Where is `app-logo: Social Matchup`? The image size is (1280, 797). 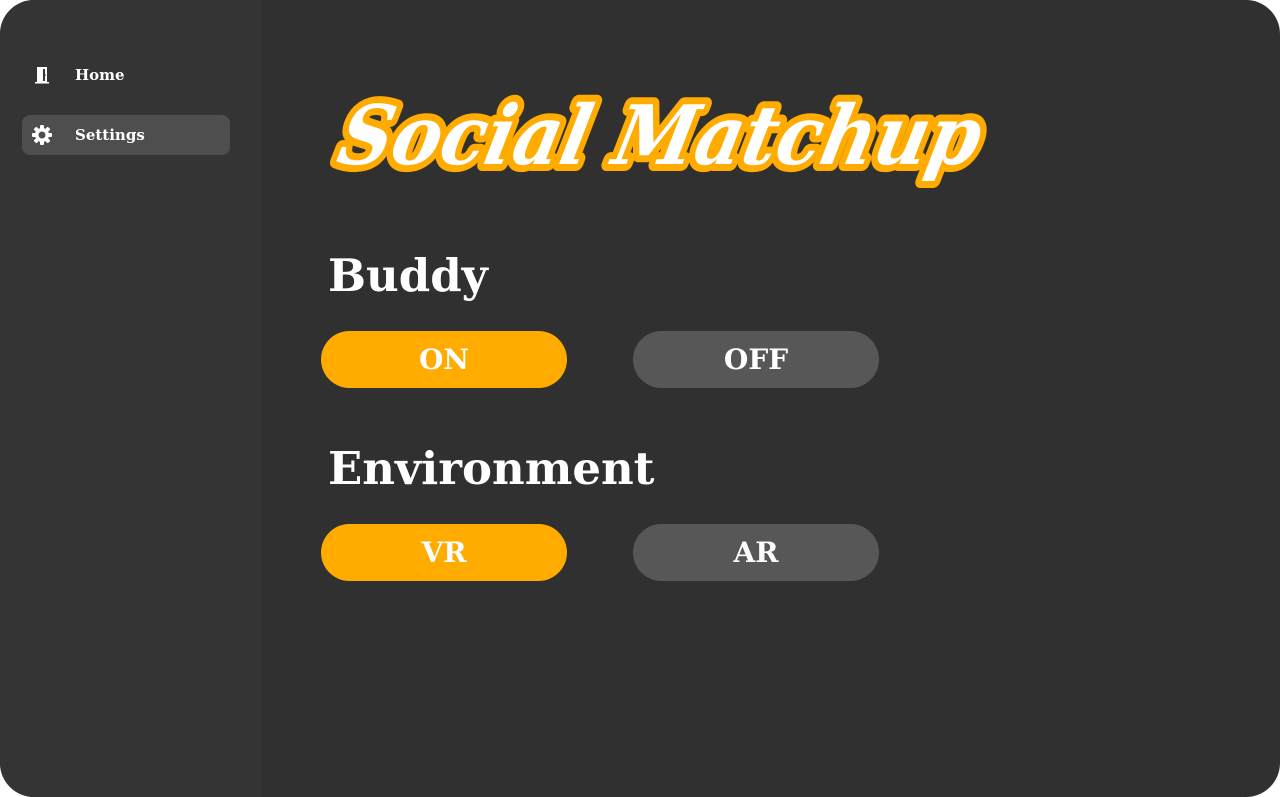 app-logo: Social Matchup is located at coordinates (661, 135).